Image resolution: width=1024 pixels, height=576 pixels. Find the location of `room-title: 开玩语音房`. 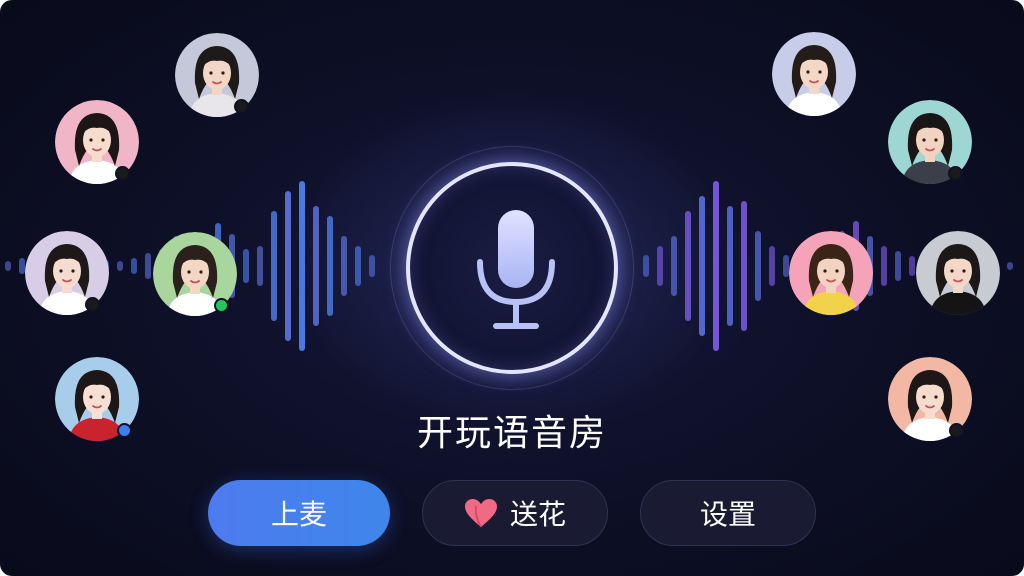

room-title: 开玩语音房 is located at coordinates (511, 433).